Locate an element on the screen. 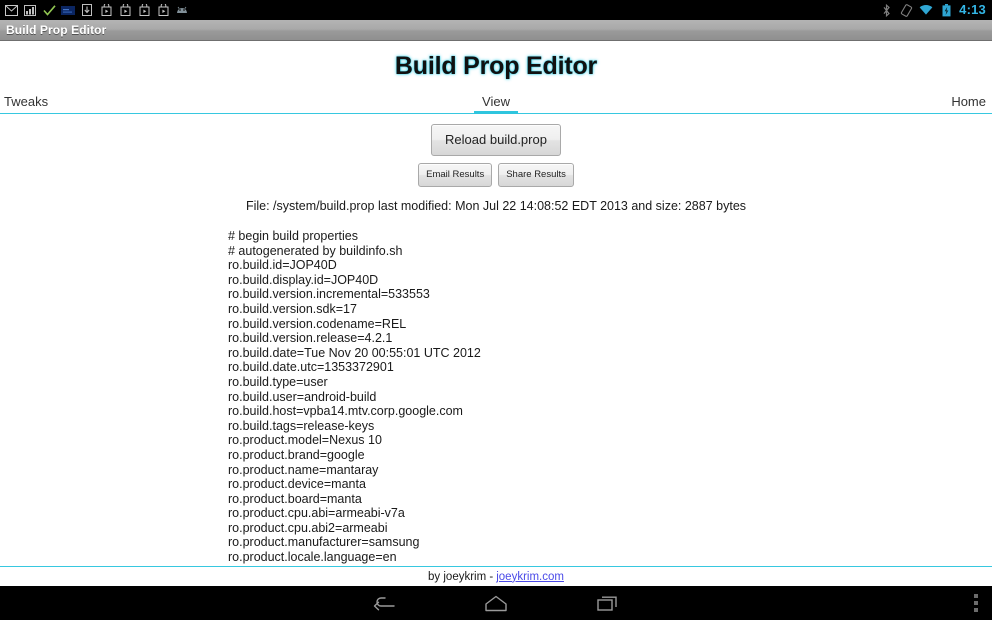 This screenshot has width=992, height=620. android-nav-bar is located at coordinates (496, 603).